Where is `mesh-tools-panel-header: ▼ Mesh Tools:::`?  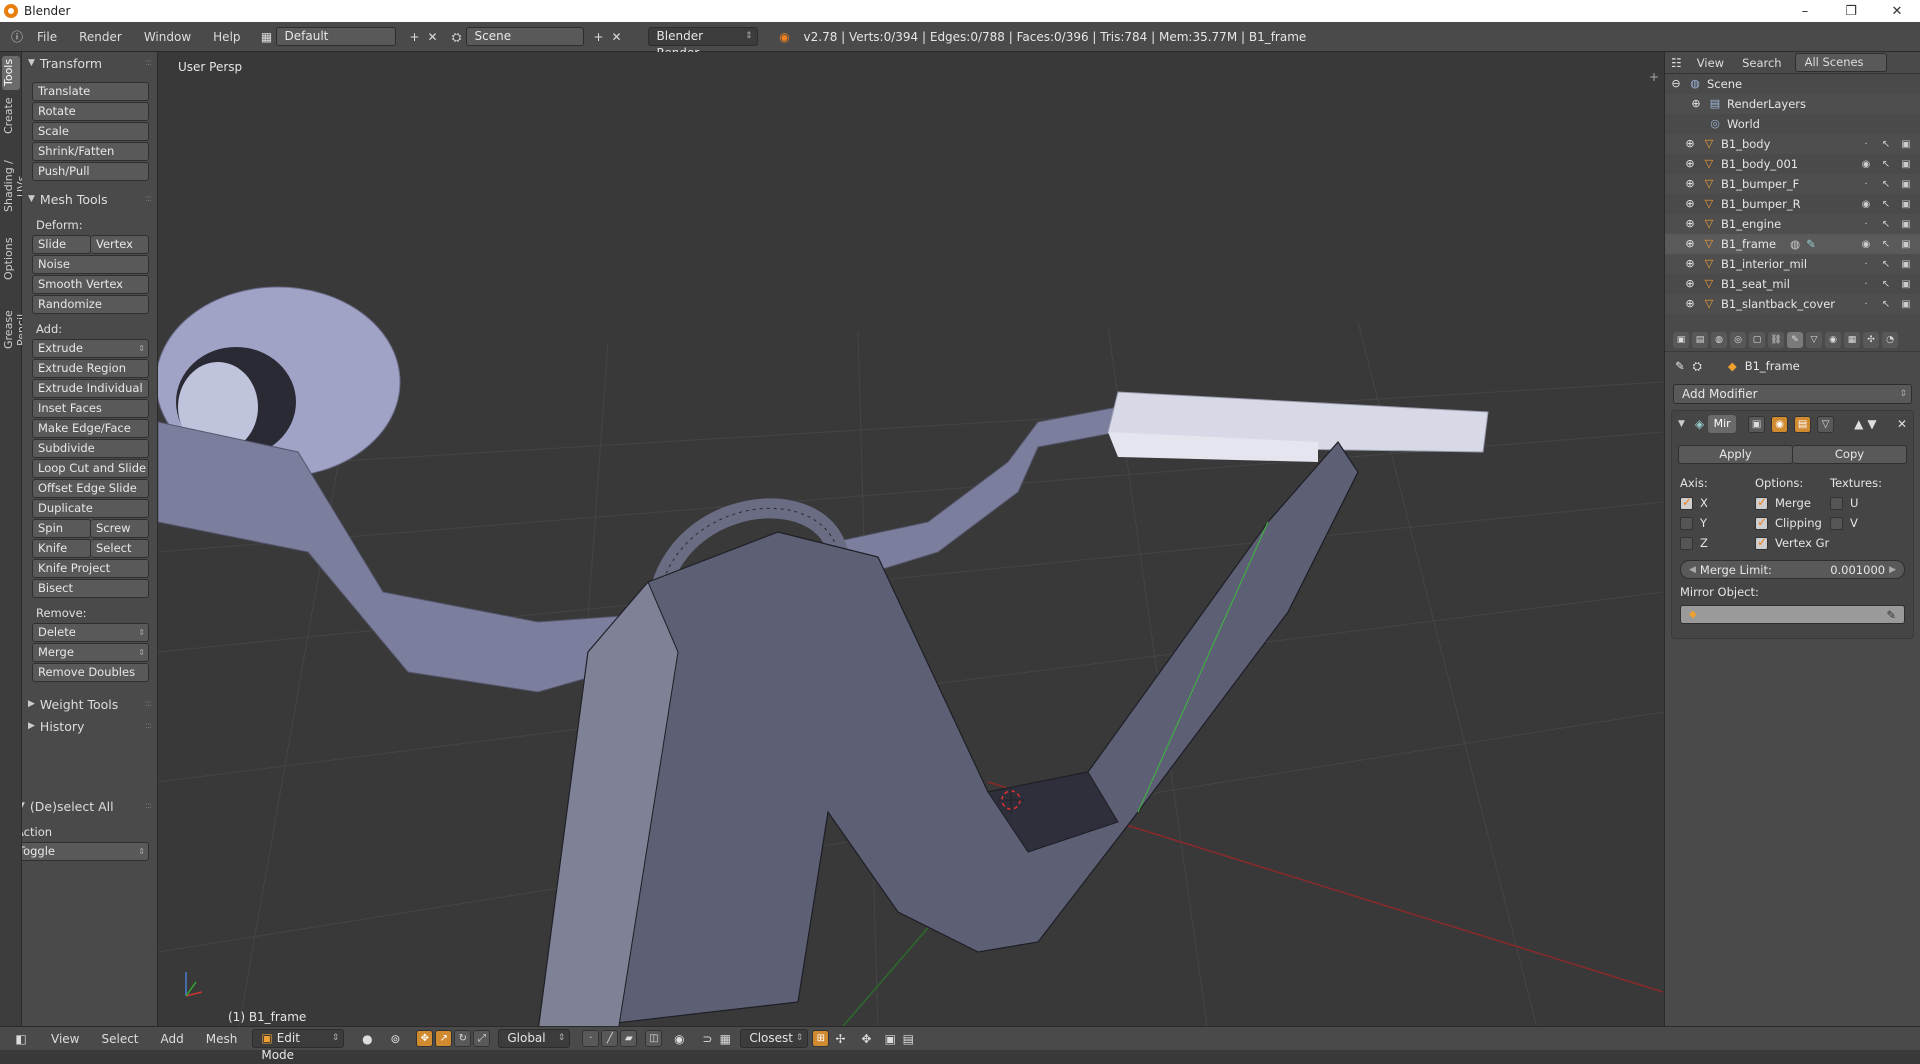
mesh-tools-panel-header: ▼ Mesh Tools::: is located at coordinates (89, 199).